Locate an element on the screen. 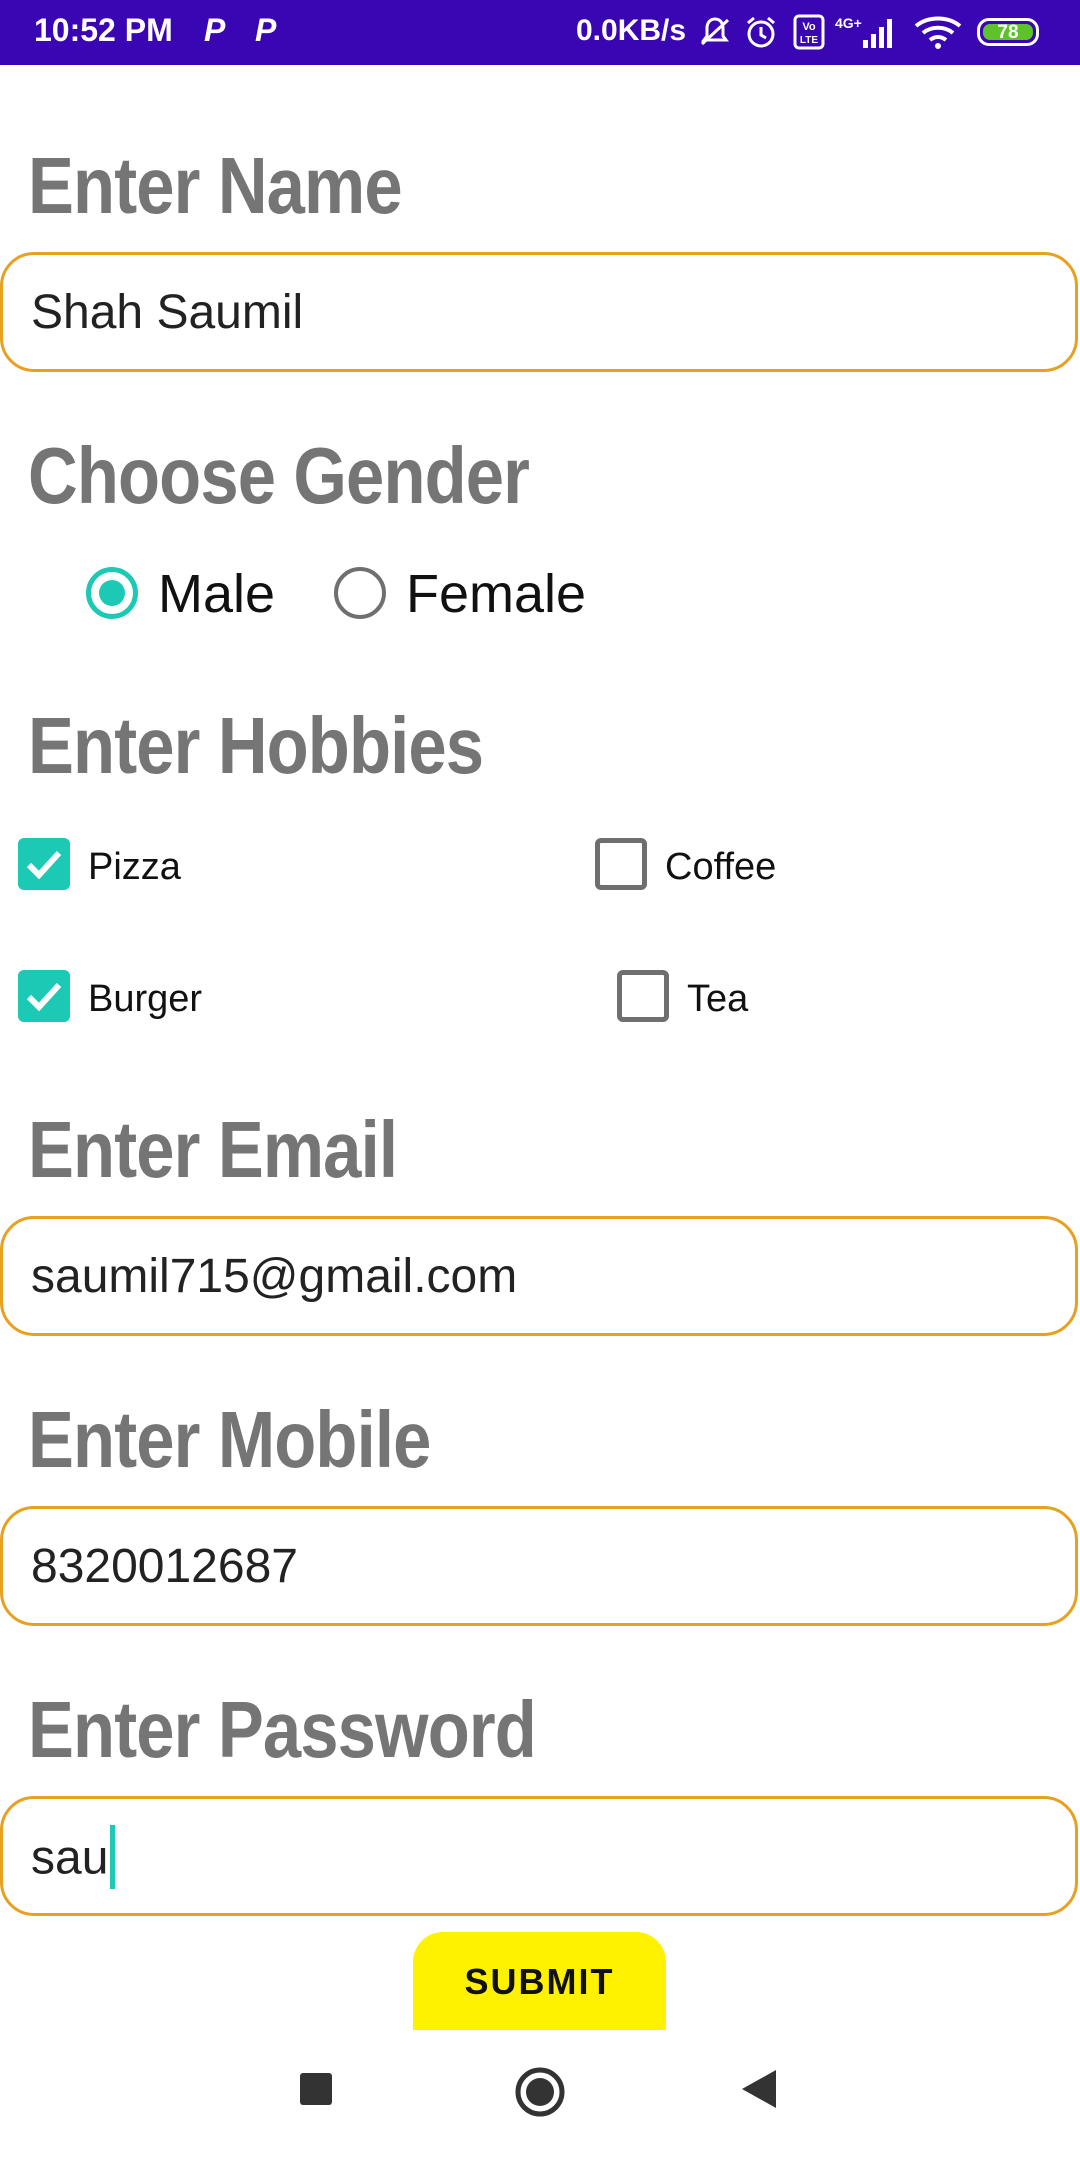 This screenshot has height=2160, width=1080. system-nav-bar is located at coordinates (540, 2095).